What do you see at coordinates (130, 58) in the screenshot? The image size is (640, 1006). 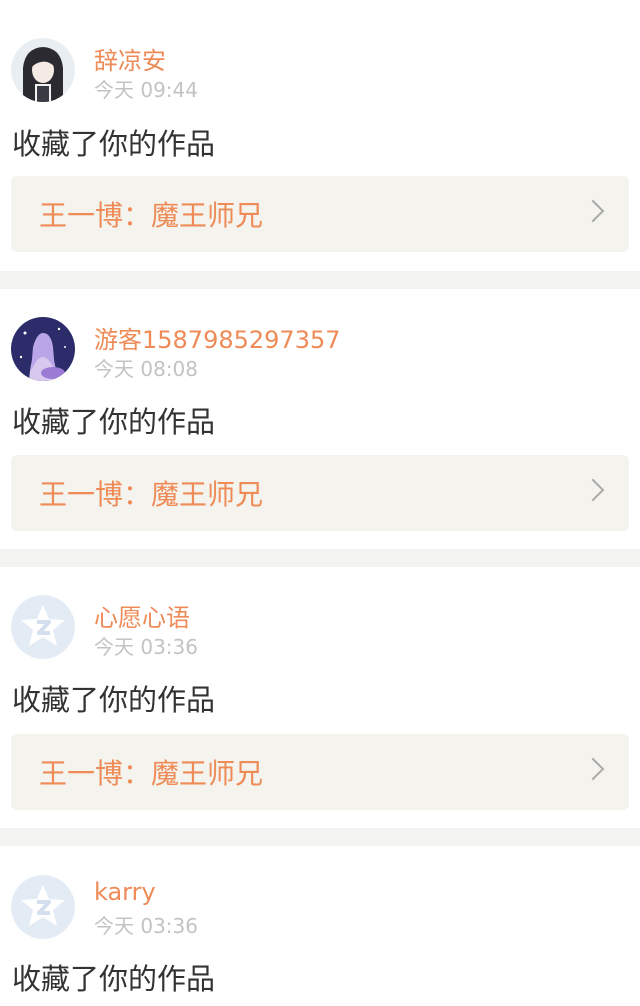 I see `user-name: 辞凉安` at bounding box center [130, 58].